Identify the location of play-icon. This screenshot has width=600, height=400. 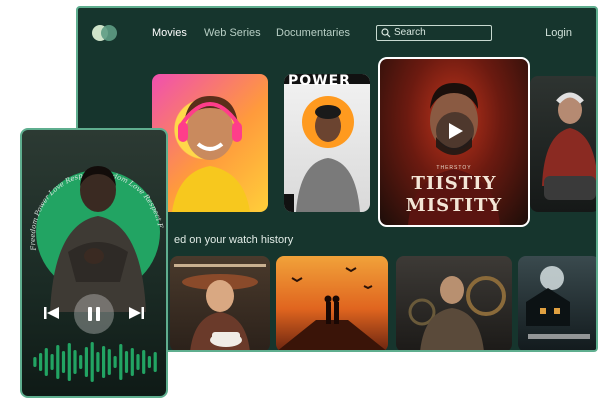
(456, 131).